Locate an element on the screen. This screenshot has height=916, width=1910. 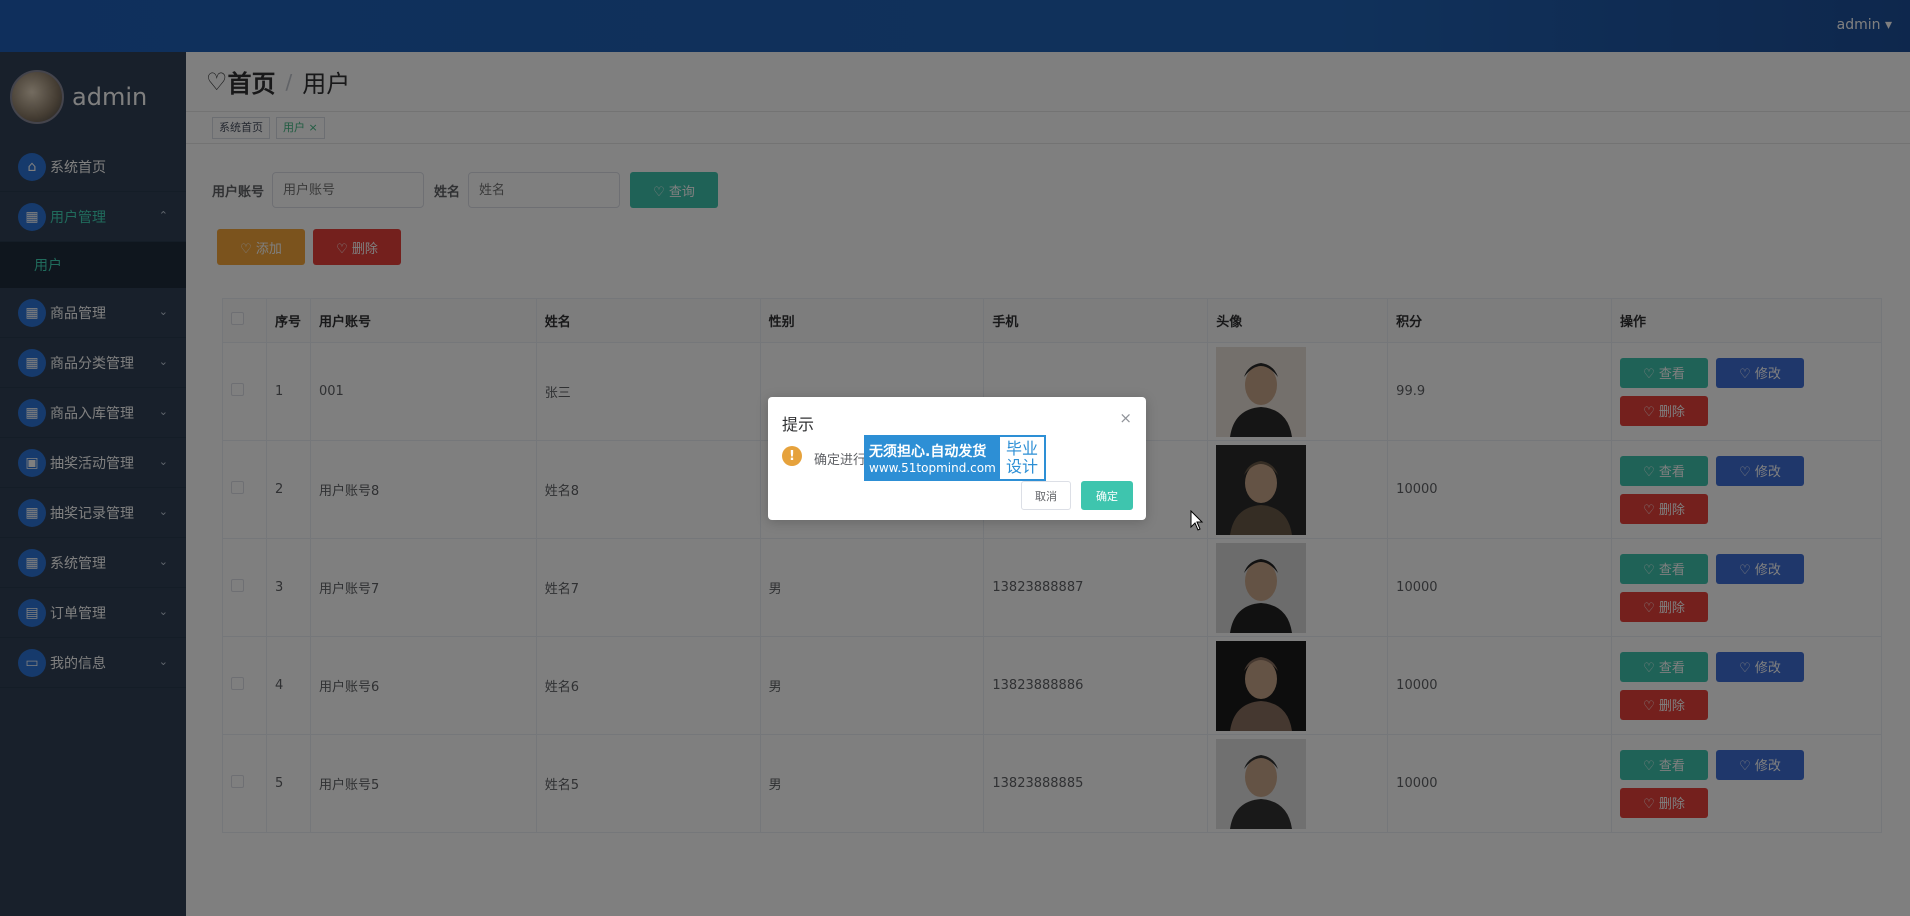
watermark-left: 无须担心.自动发货 www.51topmind.com is located at coordinates (933, 458).